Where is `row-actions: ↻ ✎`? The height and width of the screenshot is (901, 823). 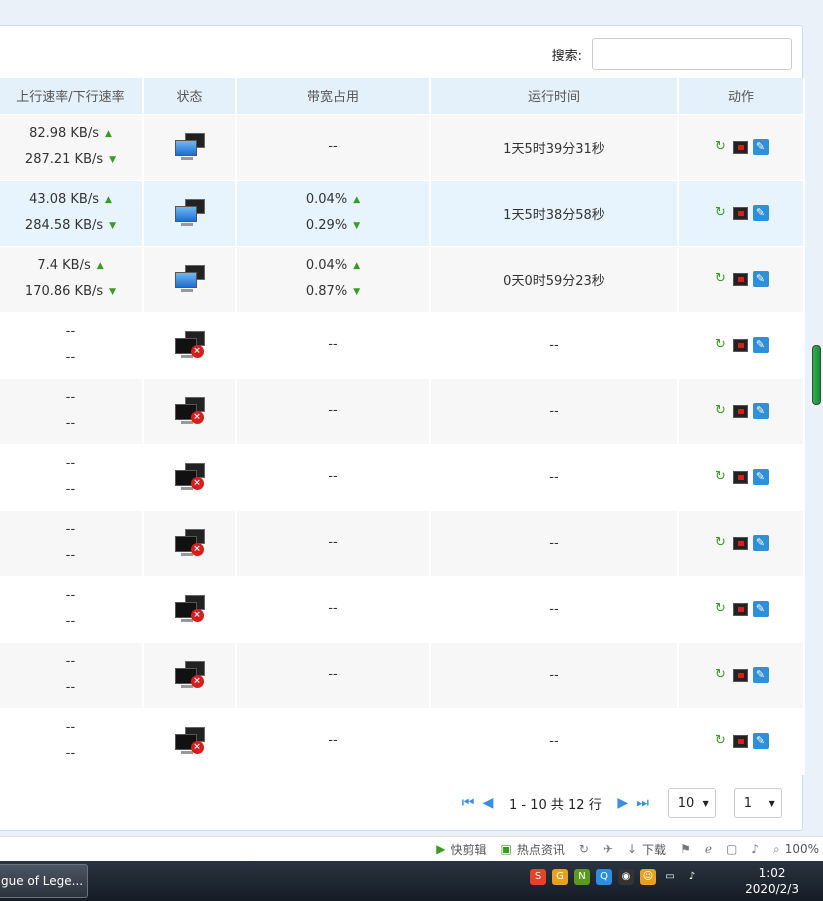 row-actions: ↻ ✎ is located at coordinates (741, 543).